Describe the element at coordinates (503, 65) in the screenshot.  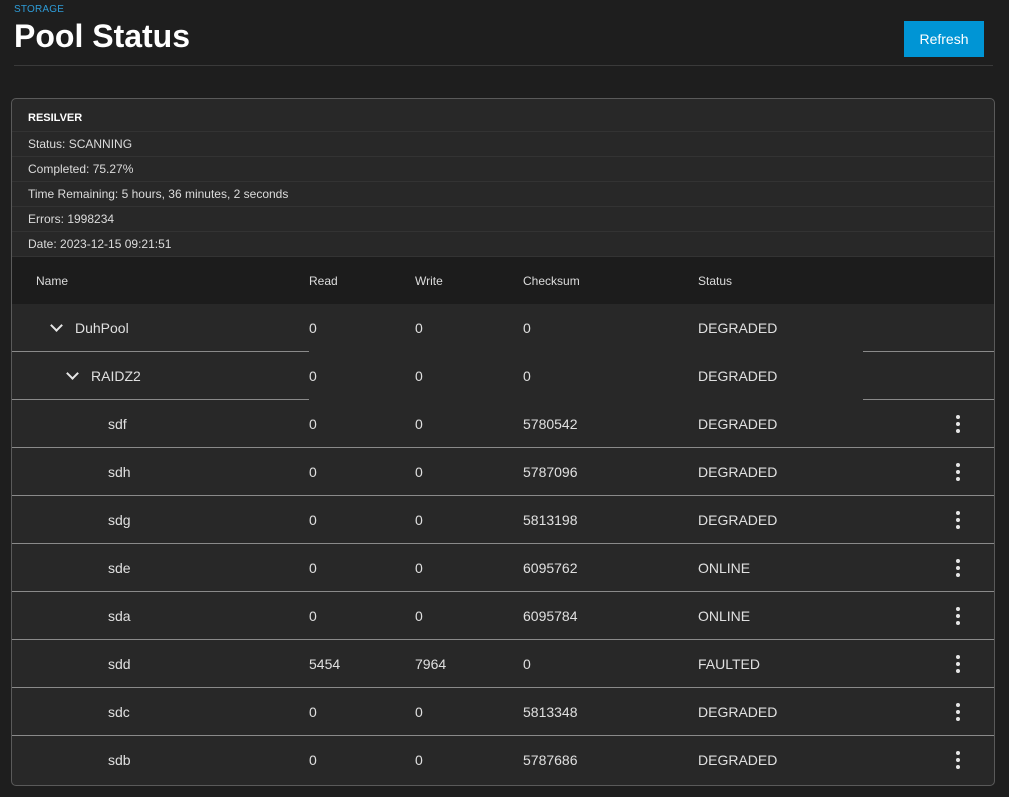
I see `header-divider` at that location.